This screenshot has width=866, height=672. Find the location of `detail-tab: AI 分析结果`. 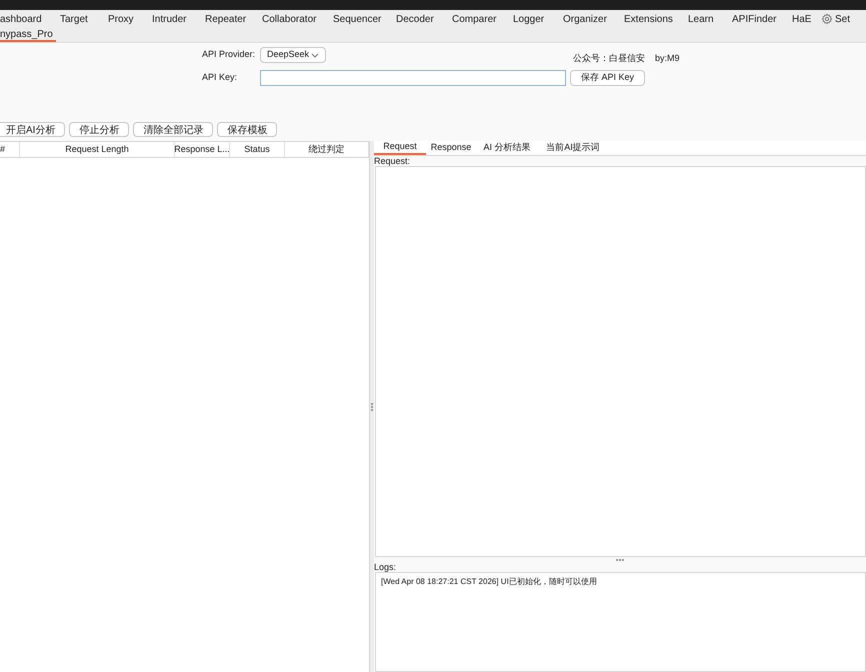

detail-tab: AI 分析结果 is located at coordinates (507, 147).